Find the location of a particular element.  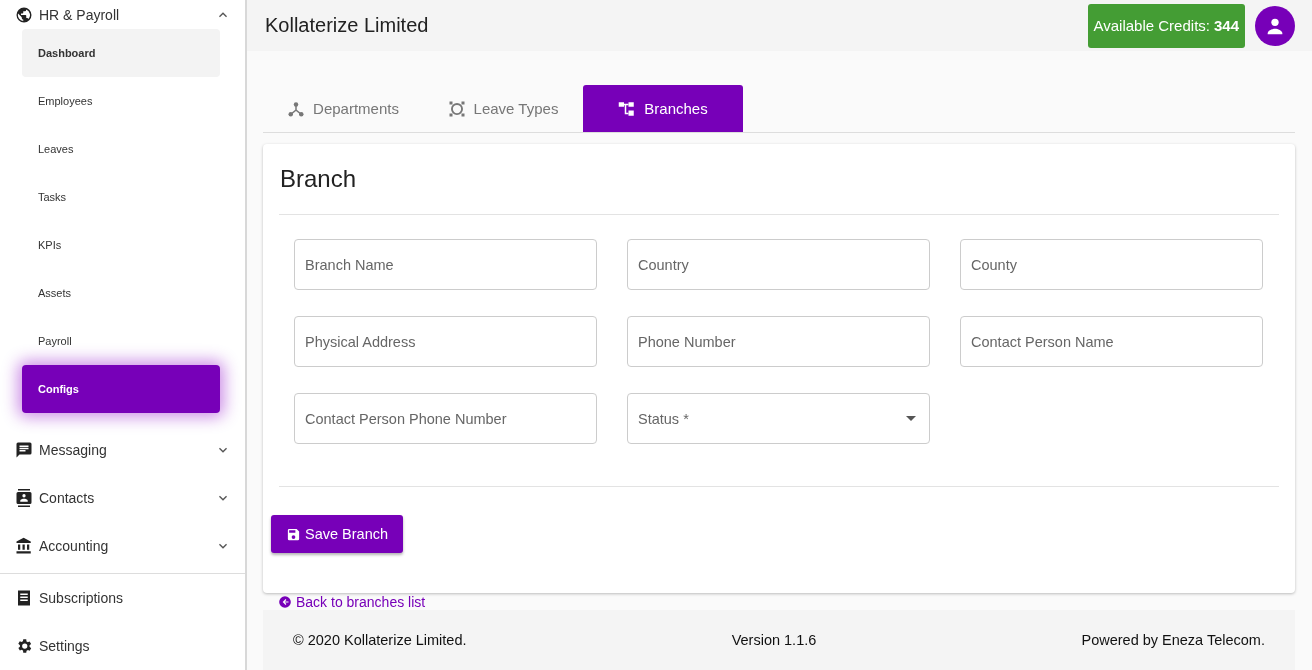

tab: Departments is located at coordinates (343, 108).